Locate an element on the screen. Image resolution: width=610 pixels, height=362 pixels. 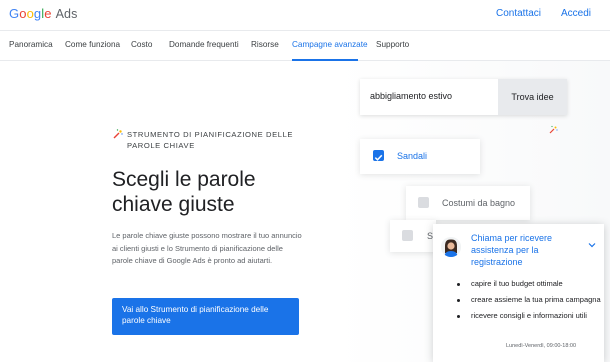
list-item: creare assieme la tua prima campagna is located at coordinates (529, 300).